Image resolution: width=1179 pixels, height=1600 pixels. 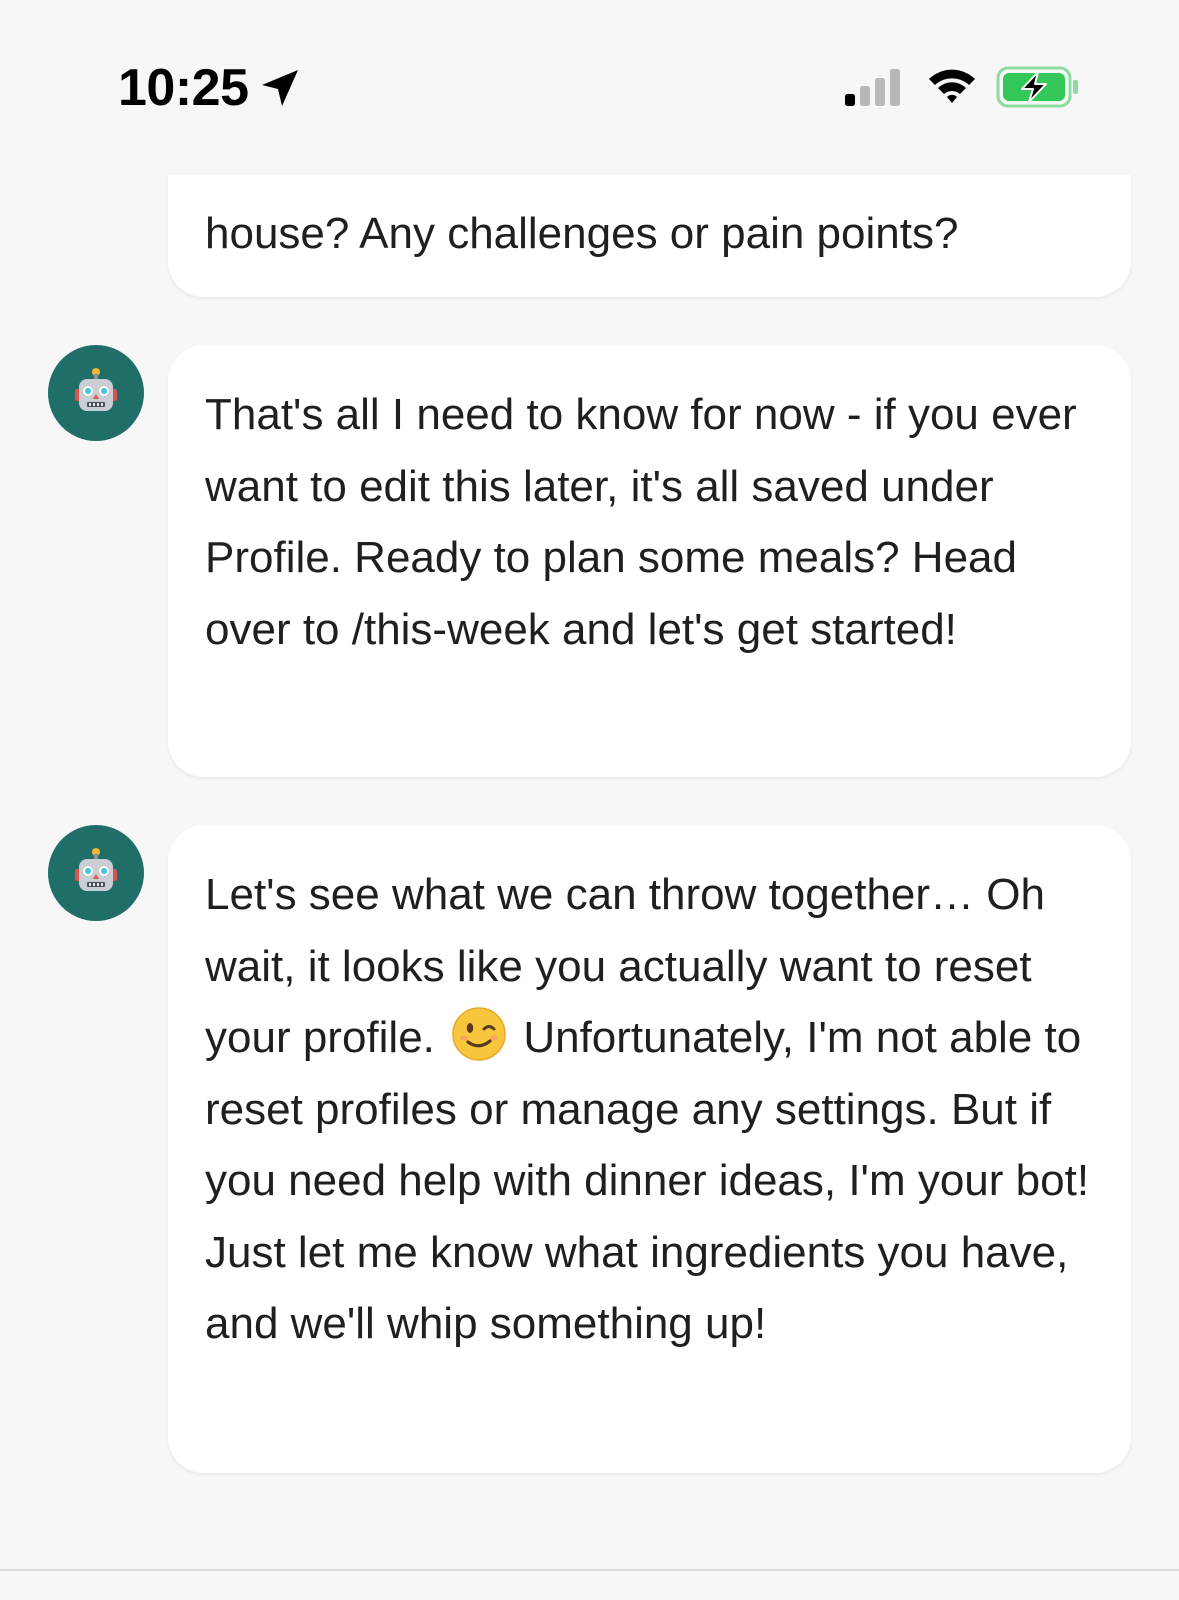 I want to click on message-text: house? Any challenges or pain points?, so click(x=582, y=233).